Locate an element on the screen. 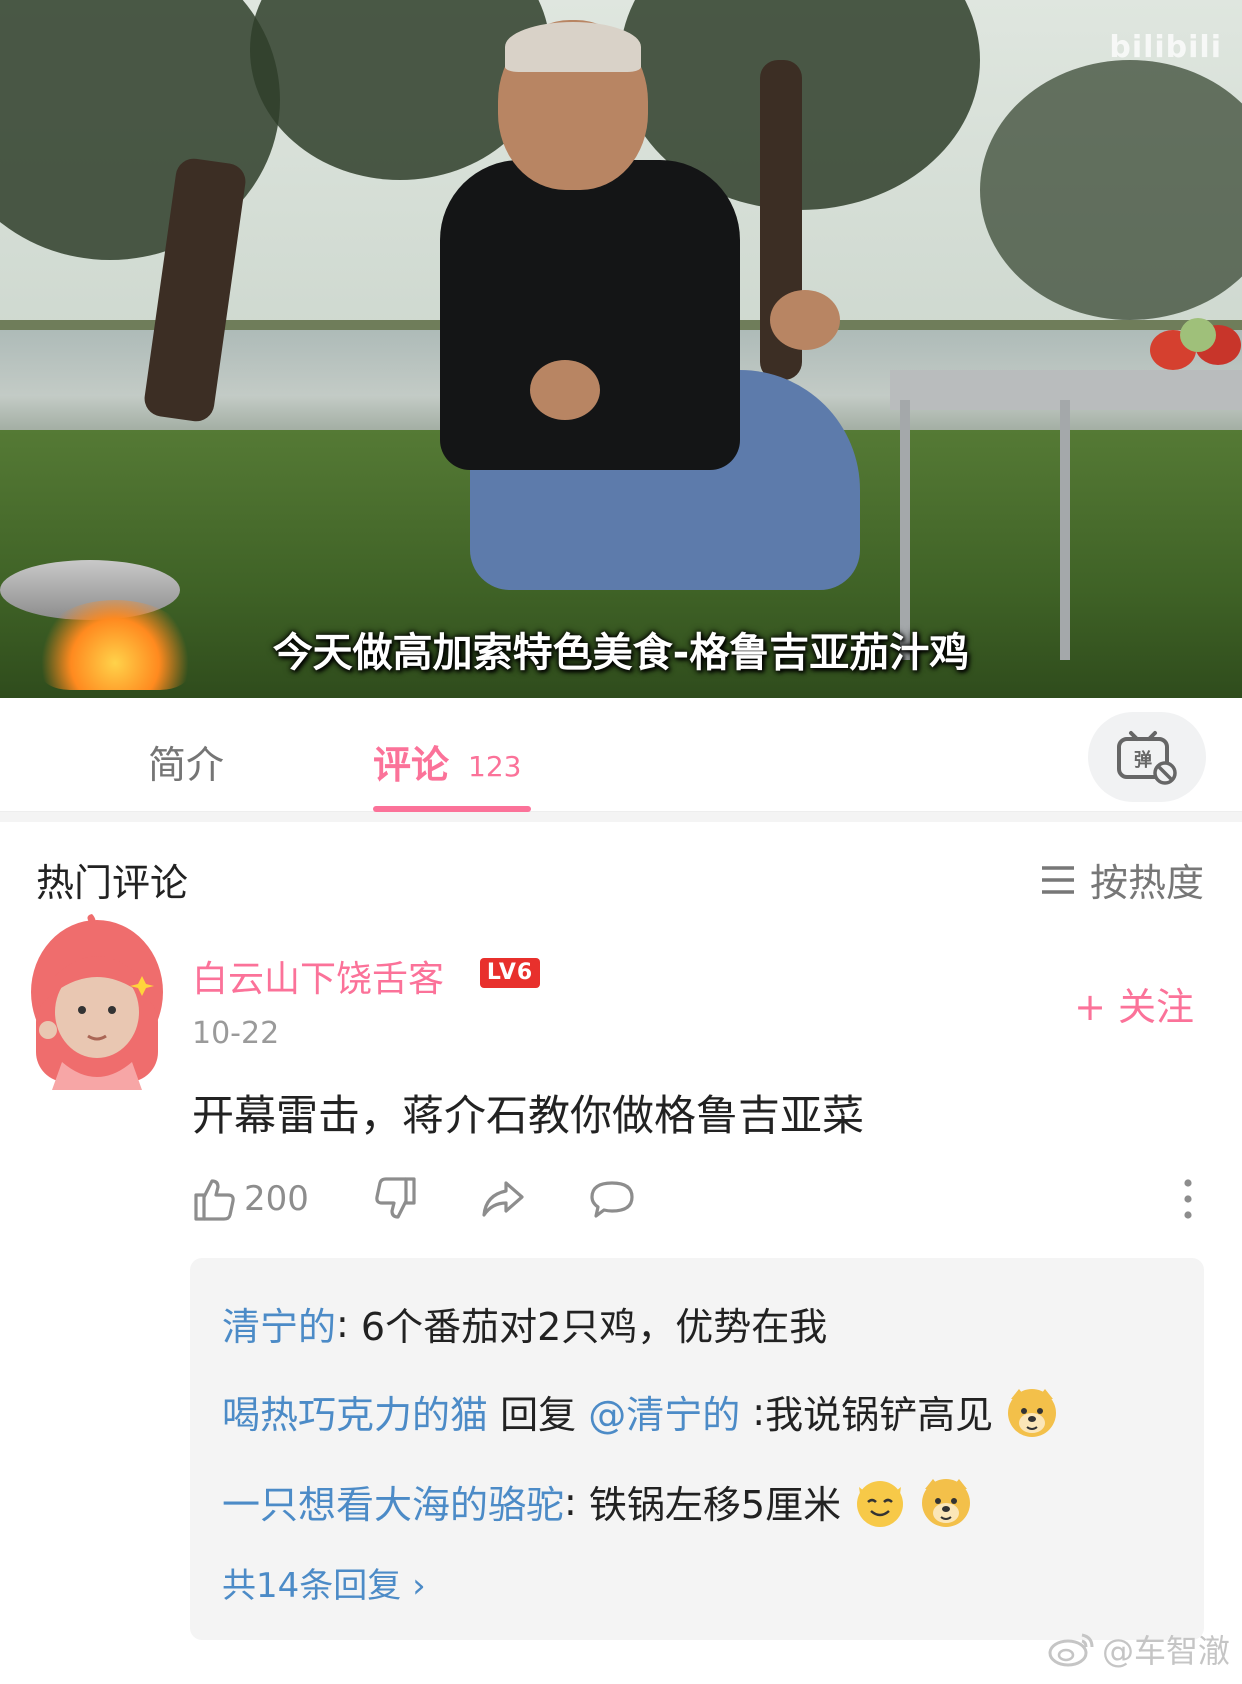 The image size is (1242, 1684). tab-bar: 简介 评论 123 弹 is located at coordinates (621, 755).